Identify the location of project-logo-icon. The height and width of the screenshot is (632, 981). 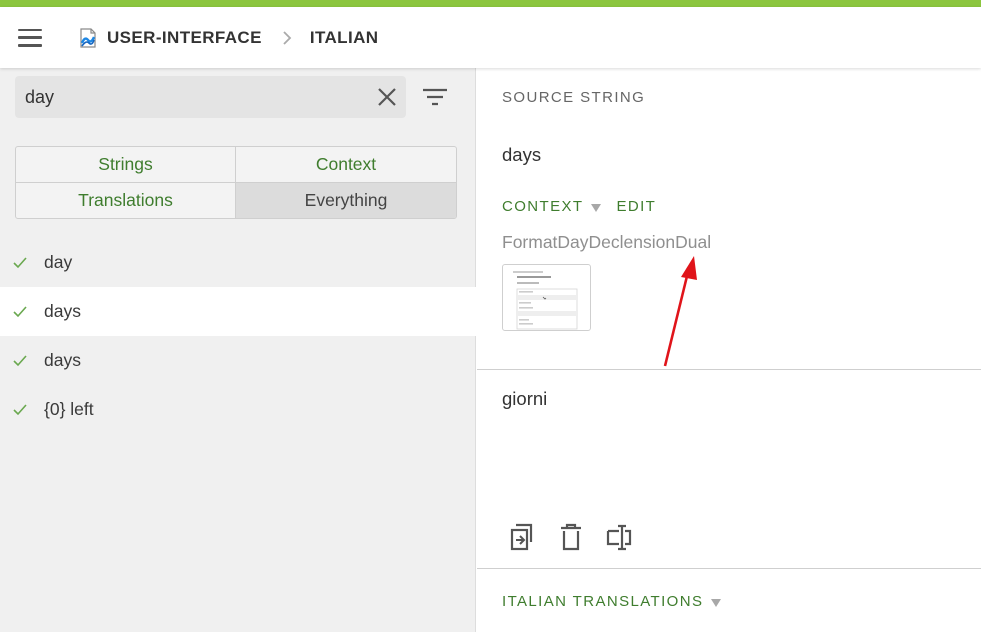
(88, 37).